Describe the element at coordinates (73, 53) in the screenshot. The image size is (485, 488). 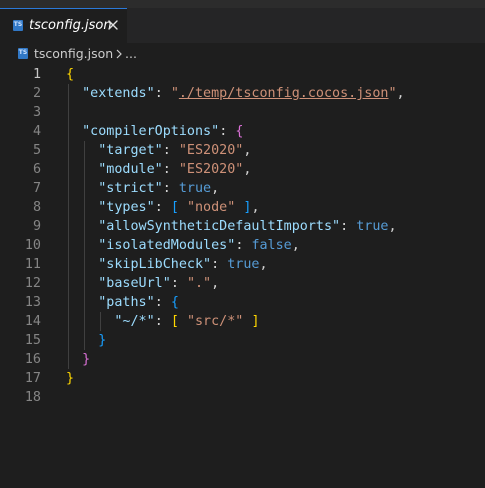
I see `breadcrumb-file: tsconfig.json` at that location.